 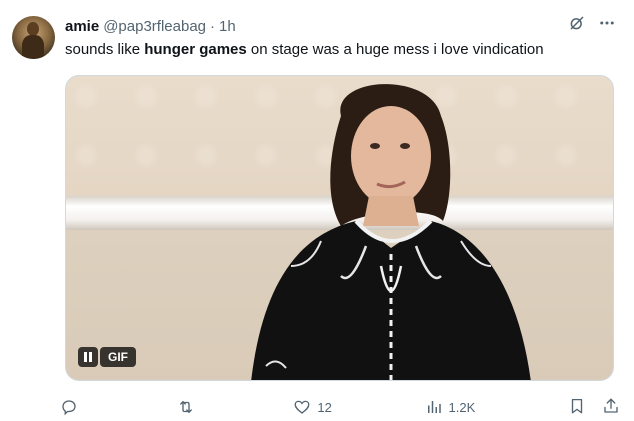 I want to click on like-button: 12, so click(x=312, y=407).